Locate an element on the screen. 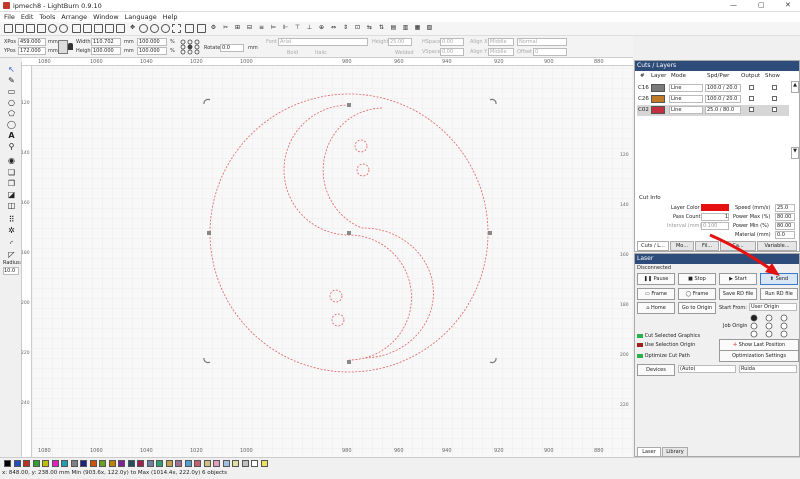 This screenshot has width=800, height=479. frame-button: ▭ Frame is located at coordinates (656, 294).